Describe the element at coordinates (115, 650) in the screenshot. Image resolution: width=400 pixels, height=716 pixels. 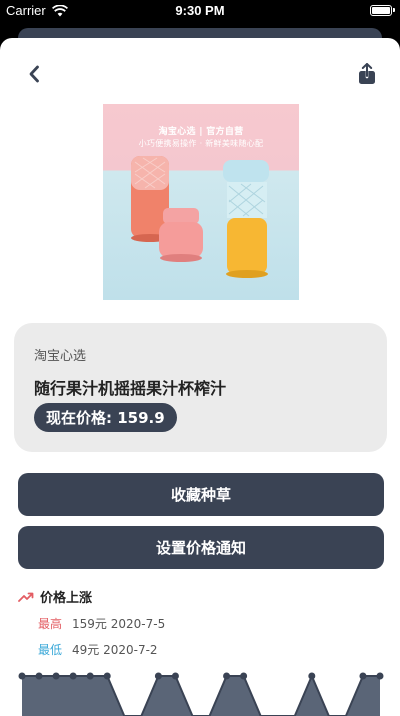
I see `price-low-value: 49元 2020-7-2` at that location.